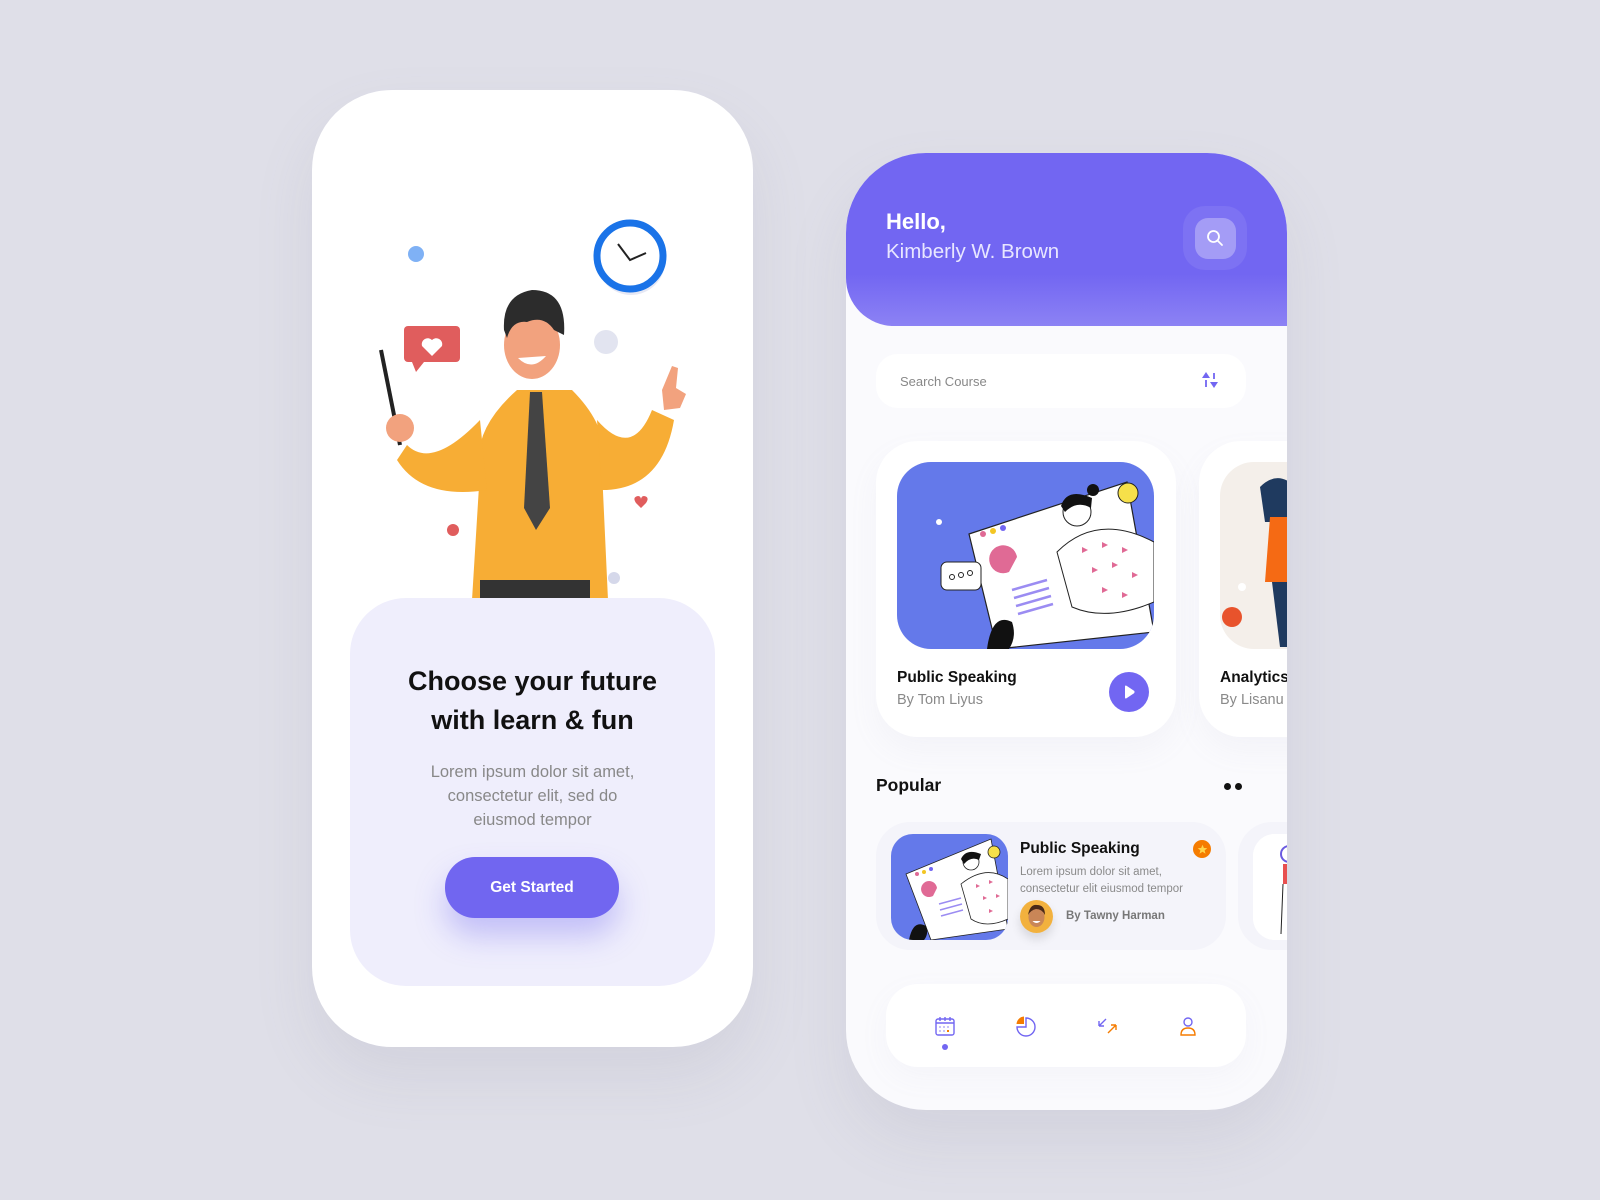 This screenshot has height=1200, width=1600. I want to click on clock-icon, so click(630, 257).